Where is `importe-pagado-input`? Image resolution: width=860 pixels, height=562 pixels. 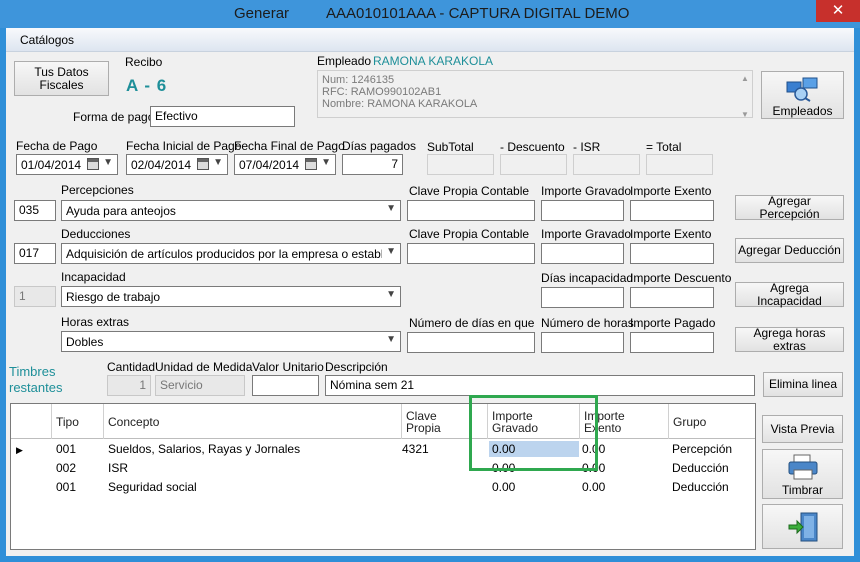 importe-pagado-input is located at coordinates (672, 342).